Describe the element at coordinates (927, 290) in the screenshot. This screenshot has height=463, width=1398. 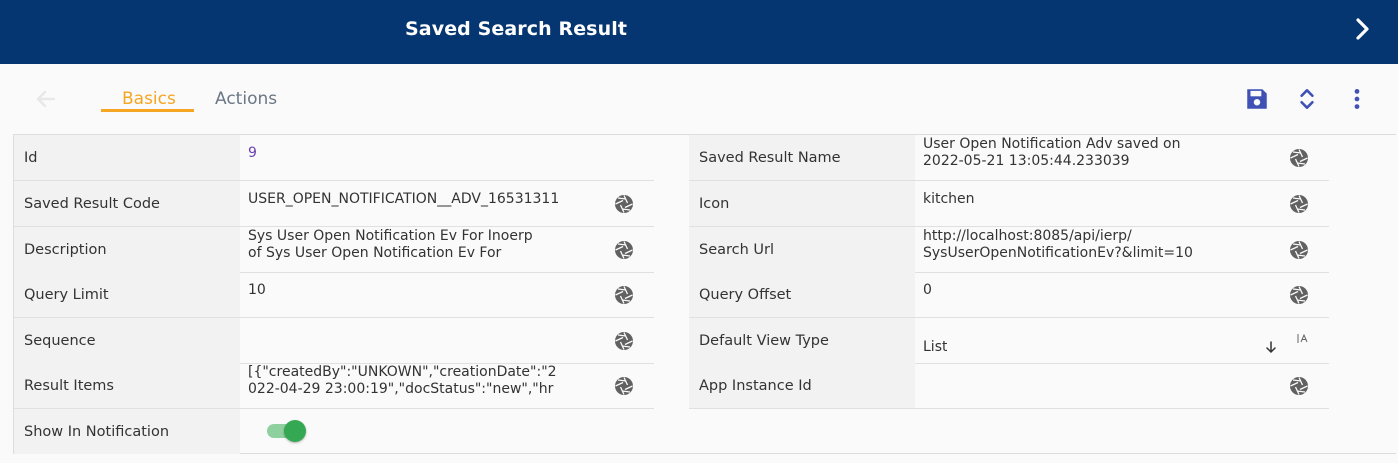
I see `query-offset-input: 0` at that location.